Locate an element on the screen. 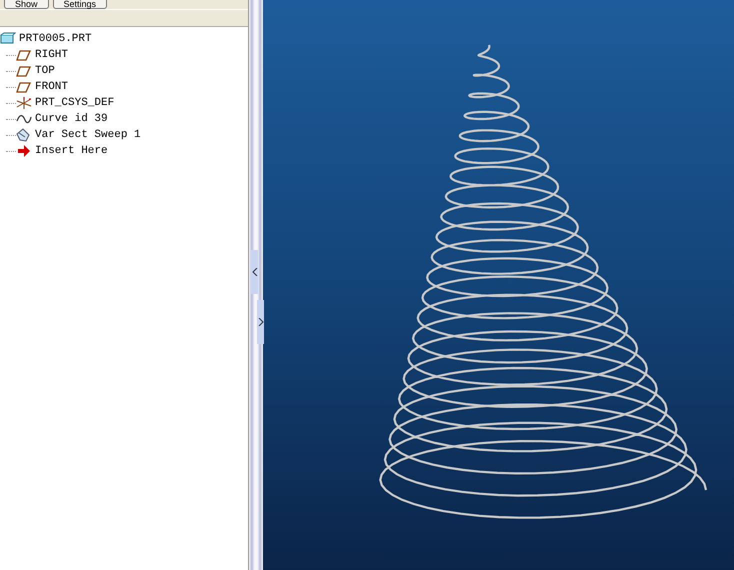 Image resolution: width=734 pixels, height=570 pixels. tree-item: RIGHT is located at coordinates (50, 55).